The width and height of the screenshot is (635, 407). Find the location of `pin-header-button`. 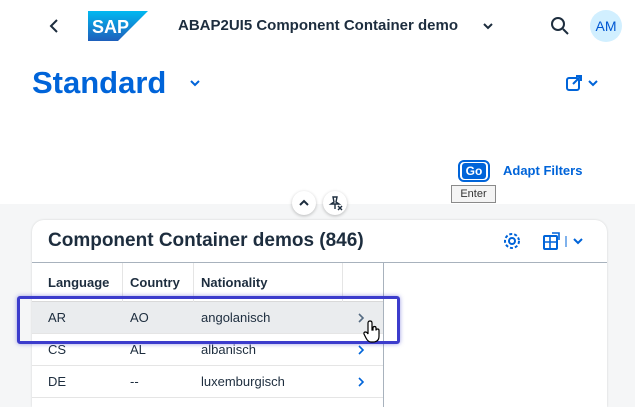

pin-header-button is located at coordinates (335, 203).